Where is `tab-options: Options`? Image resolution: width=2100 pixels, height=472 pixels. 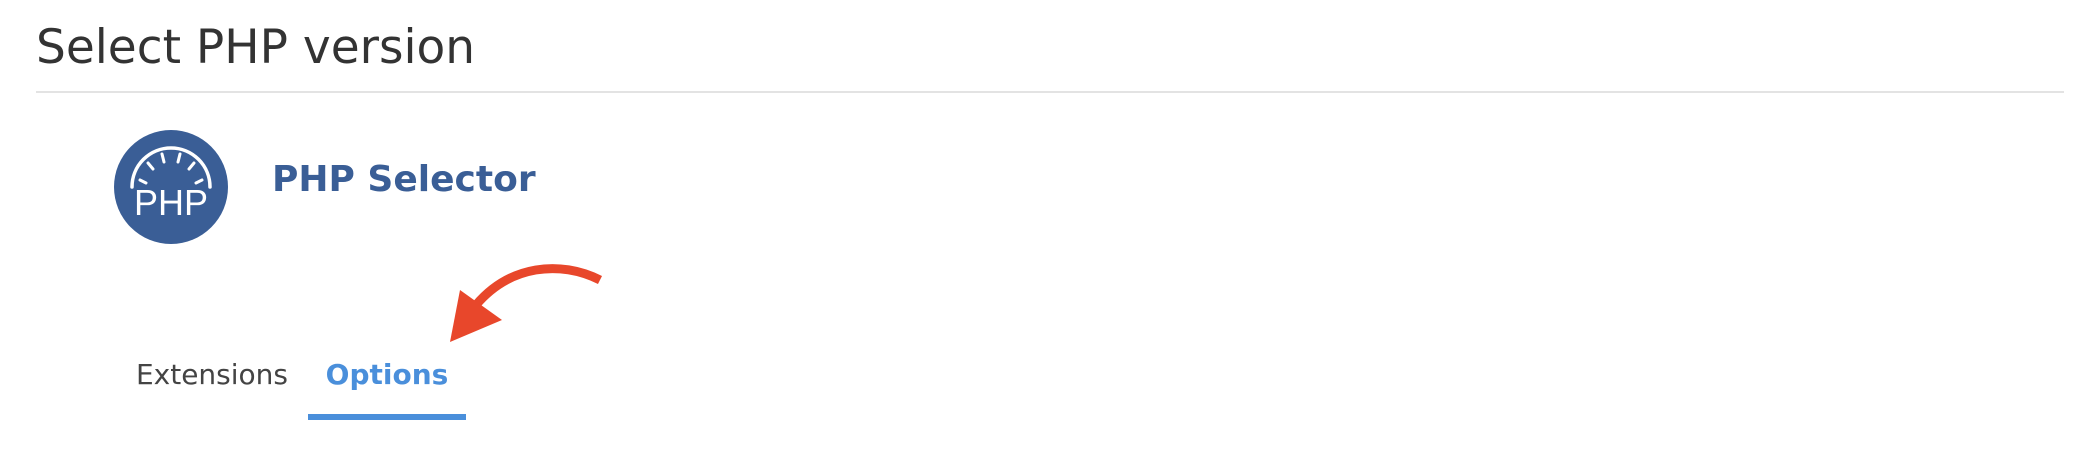
tab-options: Options is located at coordinates (387, 380).